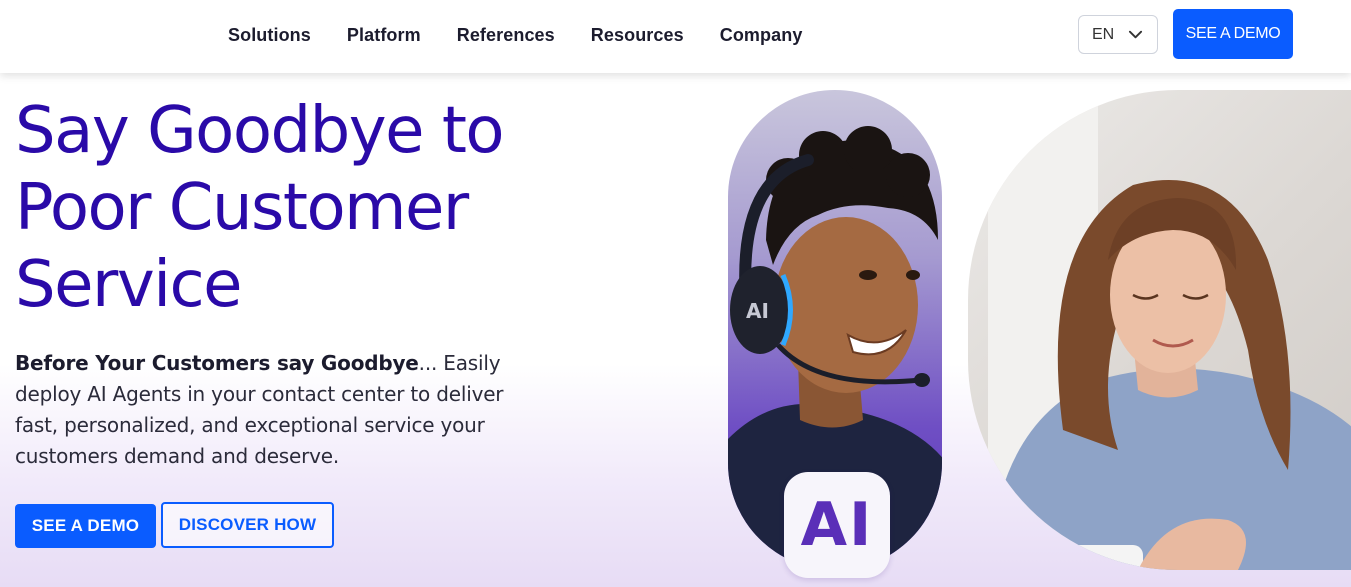 The image size is (1351, 587). Describe the element at coordinates (260, 131) in the screenshot. I see `hero-title-line: Say Goodbye to` at that location.